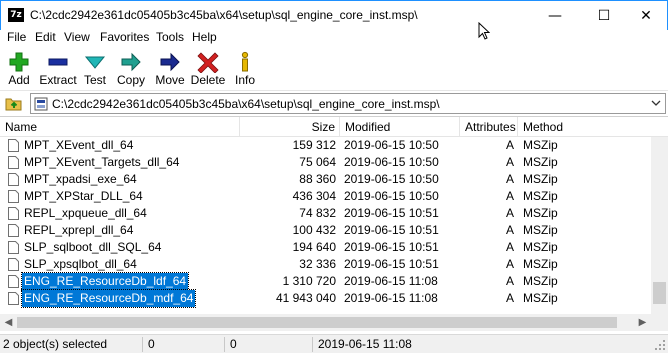 The height and width of the screenshot is (353, 668). Describe the element at coordinates (102, 162) in the screenshot. I see `file-name: MPT_XEvent_Targets_dll_64` at that location.